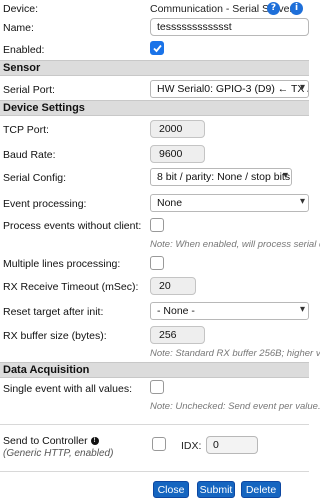  I want to click on event-processing-value: None, so click(170, 203).